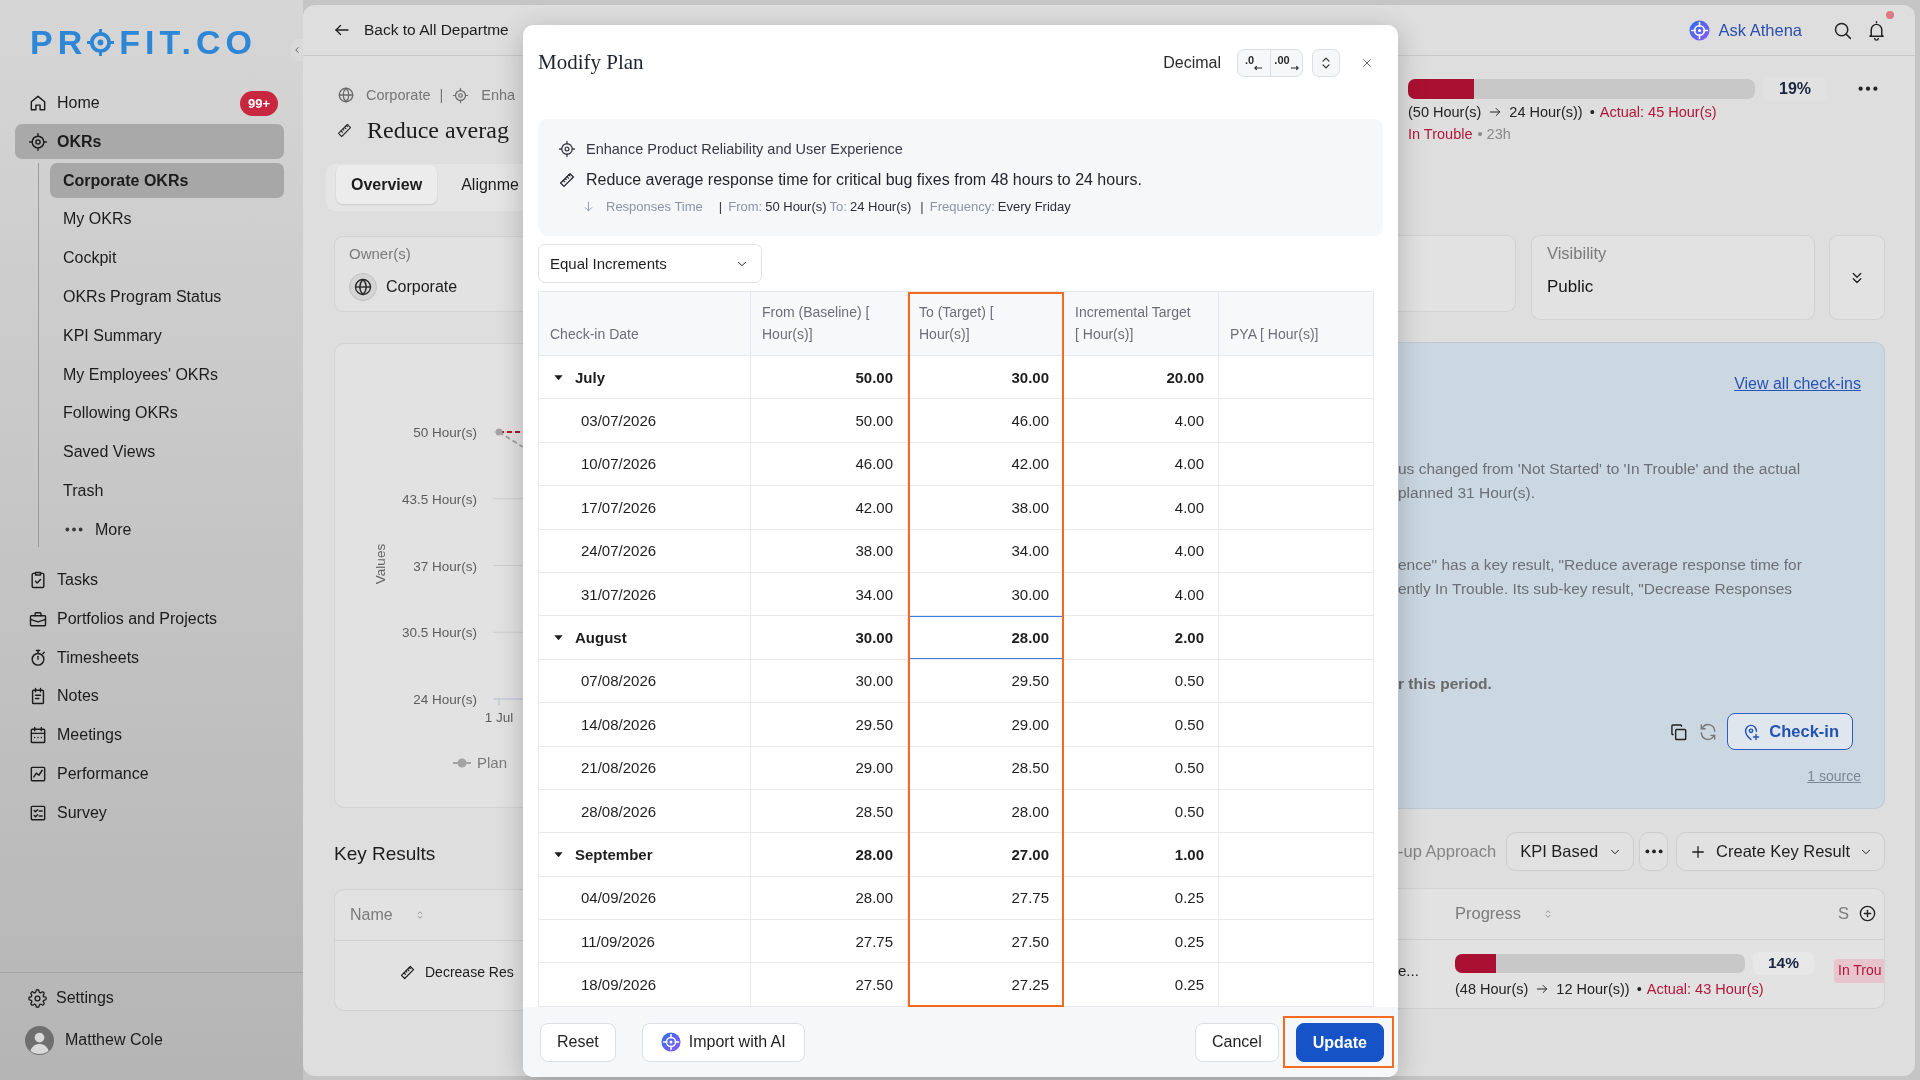 Image resolution: width=1920 pixels, height=1080 pixels. What do you see at coordinates (445, 432) in the screenshot?
I see `y-axis-label: 50 Hour(s)` at bounding box center [445, 432].